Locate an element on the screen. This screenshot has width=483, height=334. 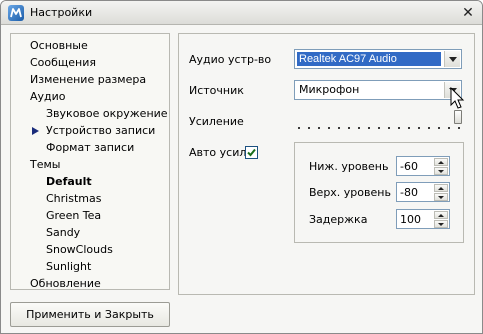
sidebar-item-theme-sunlight: Sunlight is located at coordinates (68, 266).